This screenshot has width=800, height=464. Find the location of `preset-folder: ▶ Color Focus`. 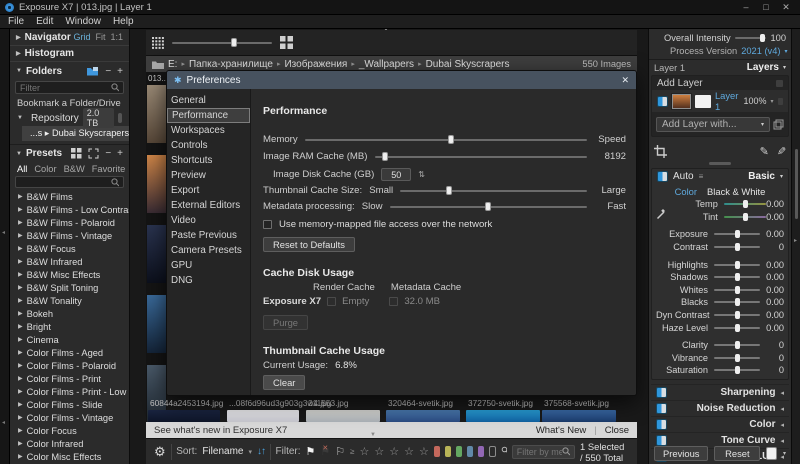

preset-folder: ▶ Color Focus is located at coordinates (69, 430).